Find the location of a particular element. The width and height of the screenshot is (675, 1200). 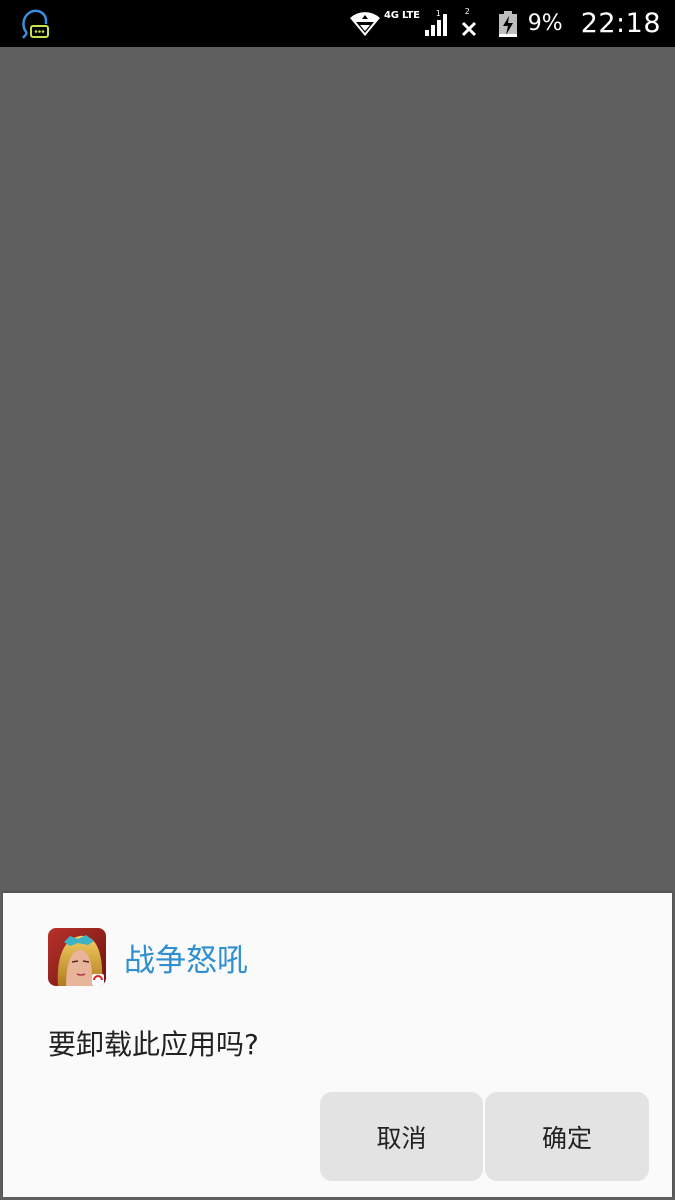

sim1-signal: 1 is located at coordinates (437, 22).